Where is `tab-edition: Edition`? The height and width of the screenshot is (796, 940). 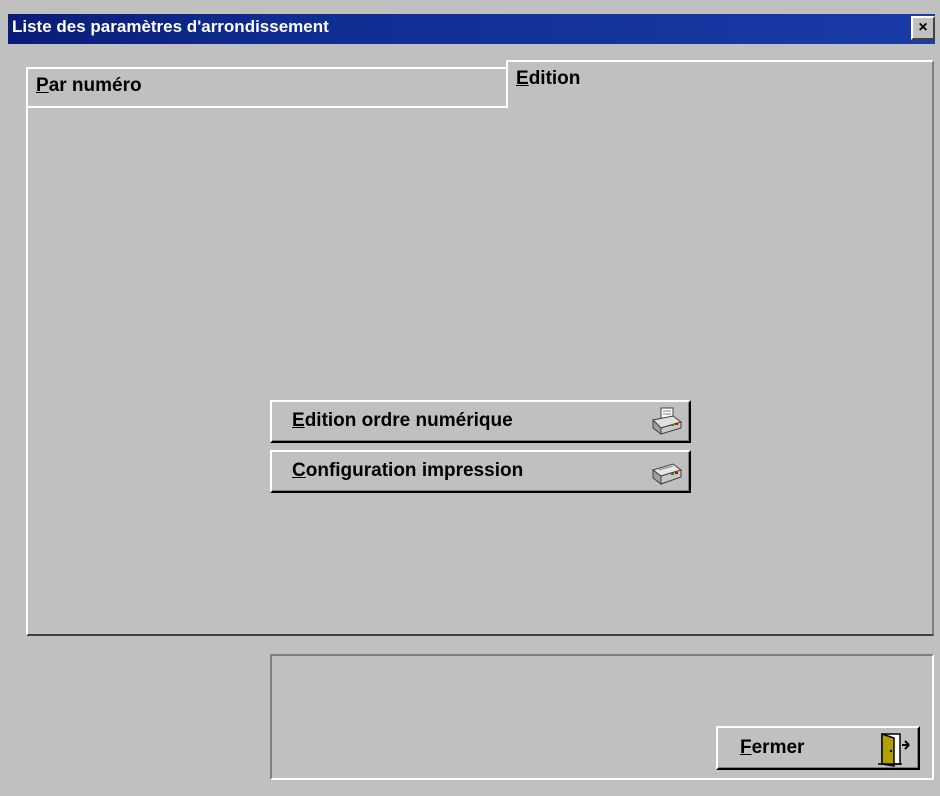
tab-edition: Edition is located at coordinates (720, 84).